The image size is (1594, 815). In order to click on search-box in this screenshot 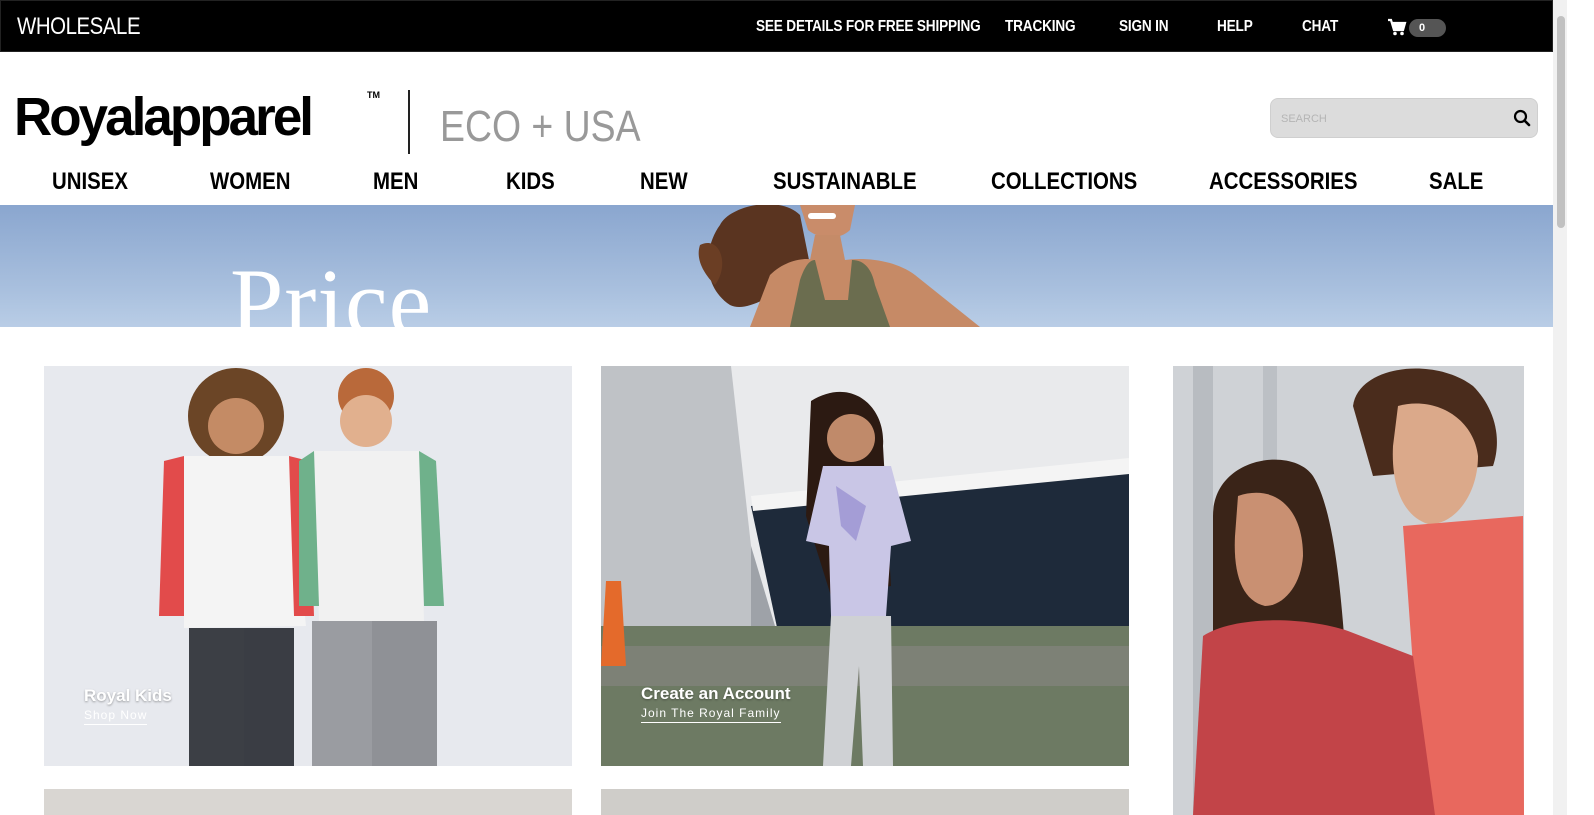, I will do `click(1404, 118)`.